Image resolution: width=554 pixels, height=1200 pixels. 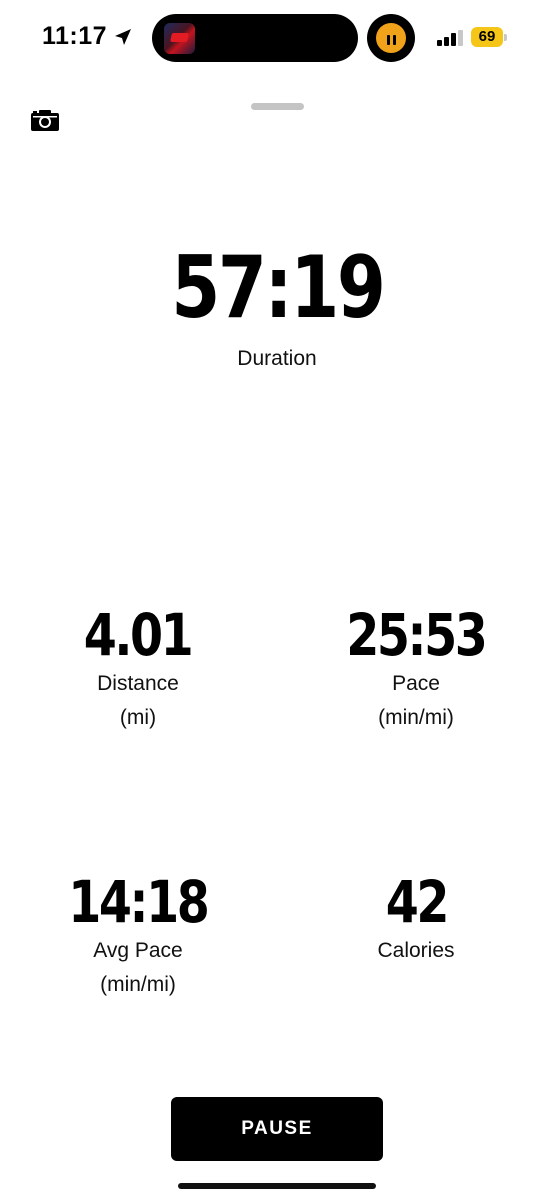 I want to click on calories-label: Calories, so click(x=416, y=950).